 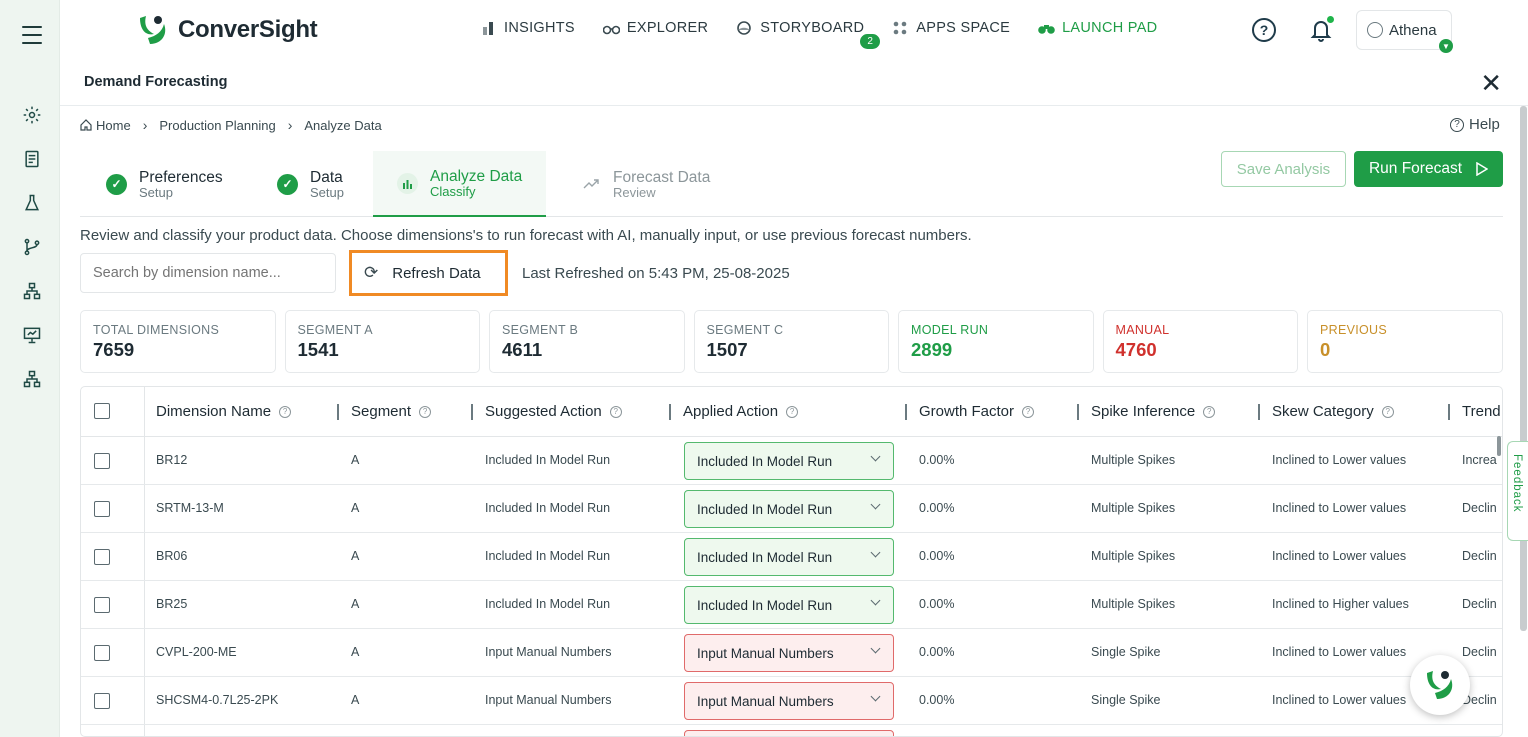 What do you see at coordinates (428, 273) in the screenshot?
I see `refresh-data-button: ⟳ Refresh Data` at bounding box center [428, 273].